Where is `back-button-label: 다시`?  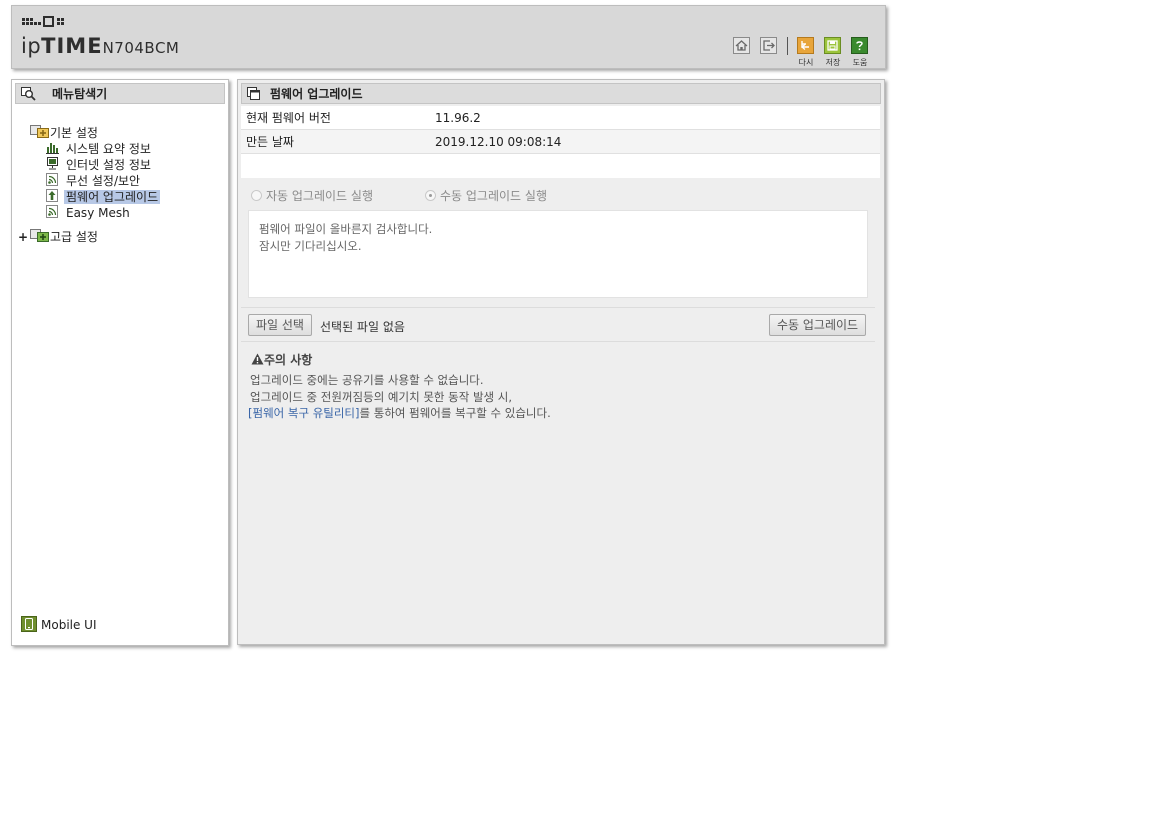
back-button-label: 다시 is located at coordinates (806, 62).